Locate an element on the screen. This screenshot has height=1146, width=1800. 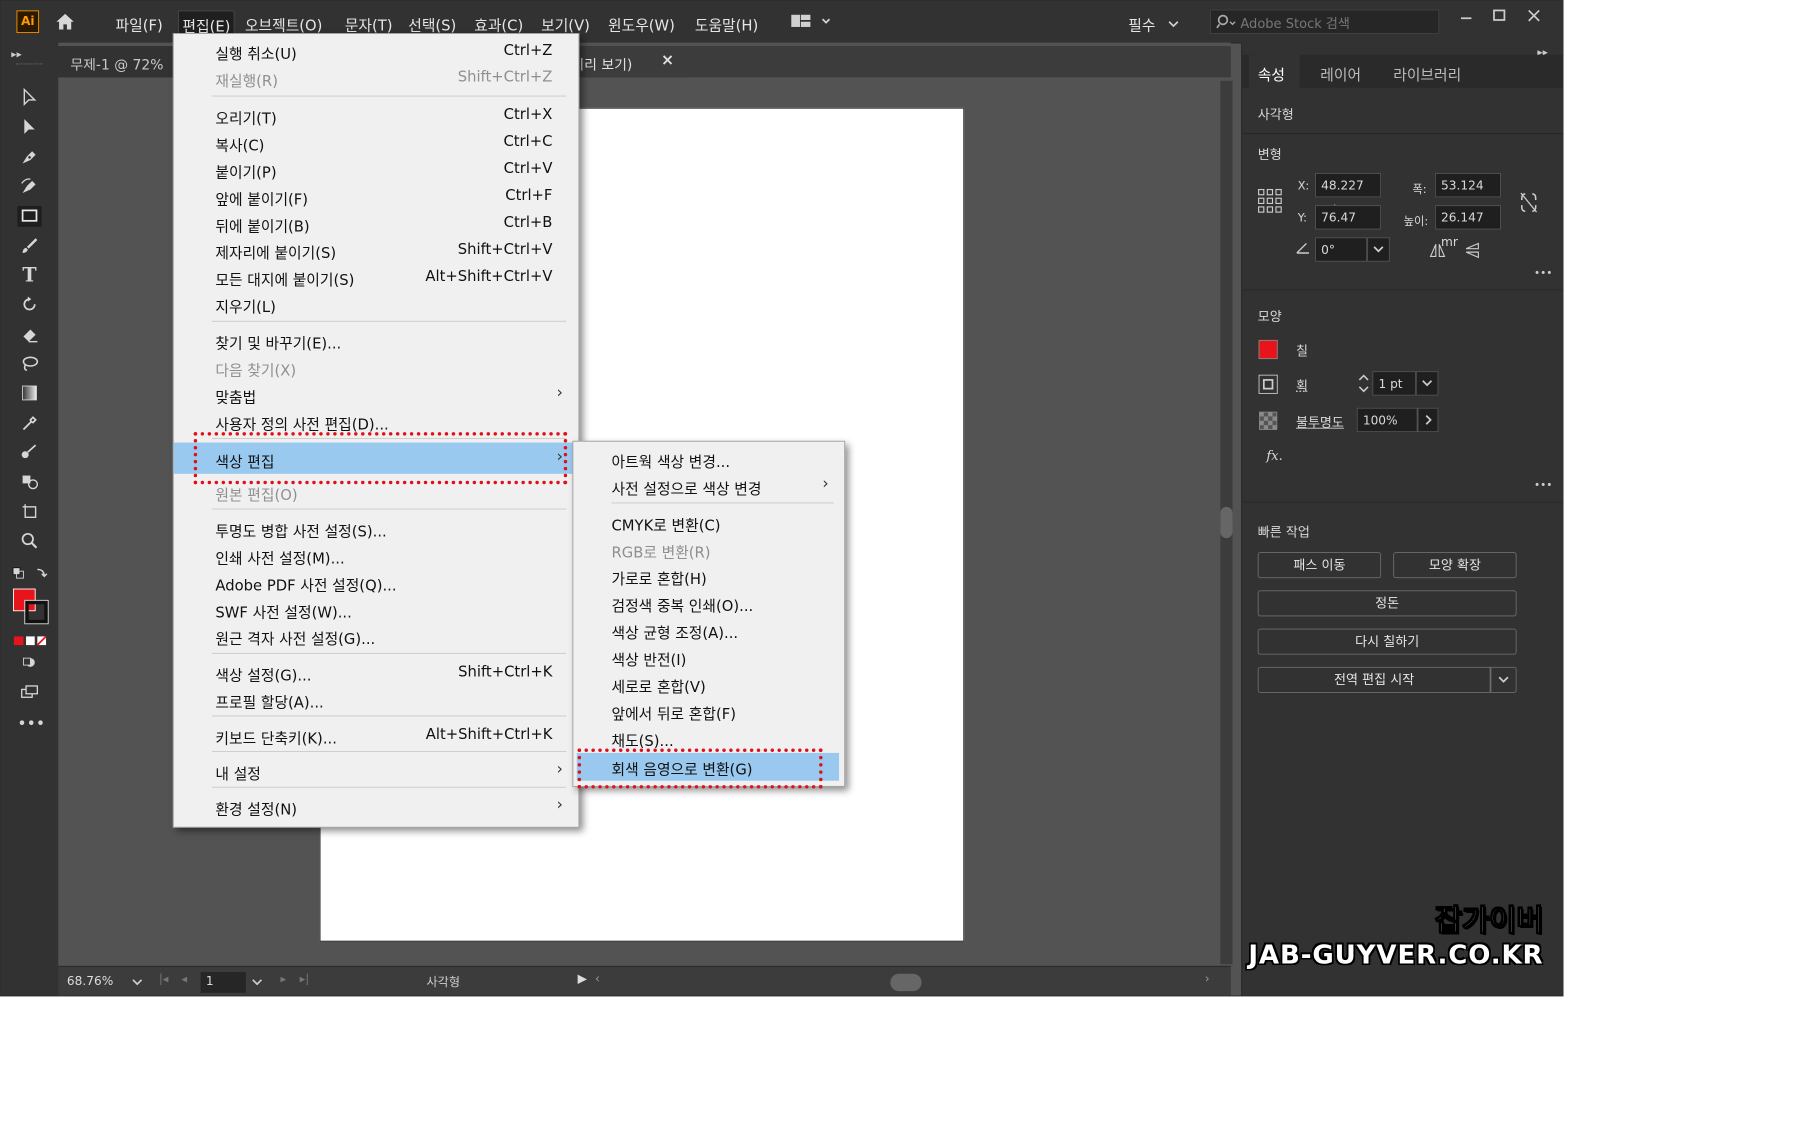
scroll-left-icon: ‹ is located at coordinates (597, 979).